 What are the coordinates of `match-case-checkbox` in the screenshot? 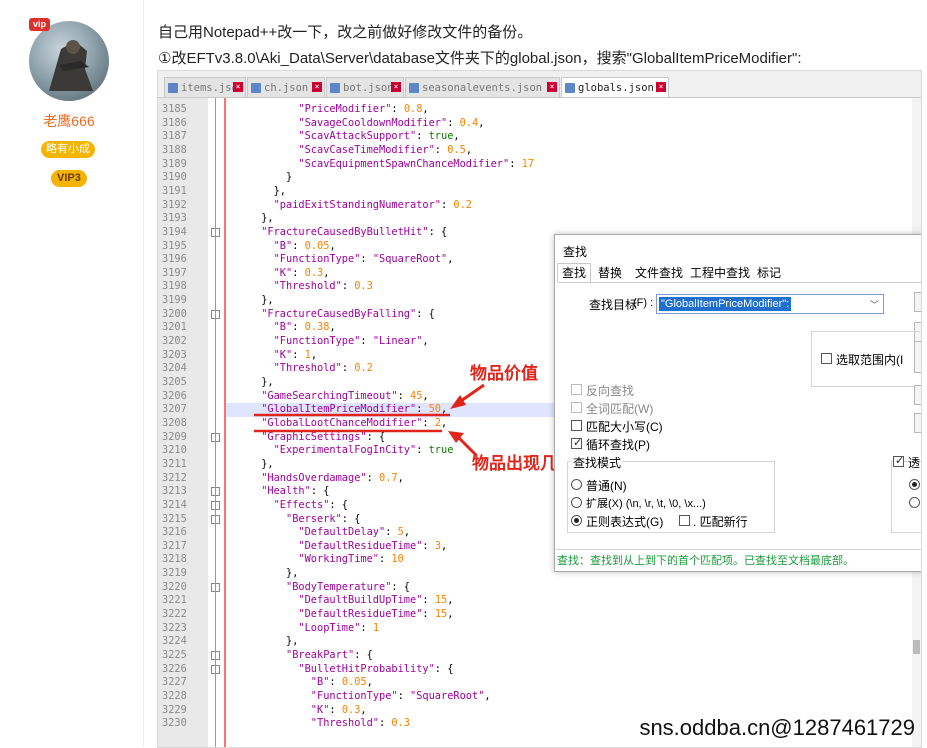 It's located at (576, 425).